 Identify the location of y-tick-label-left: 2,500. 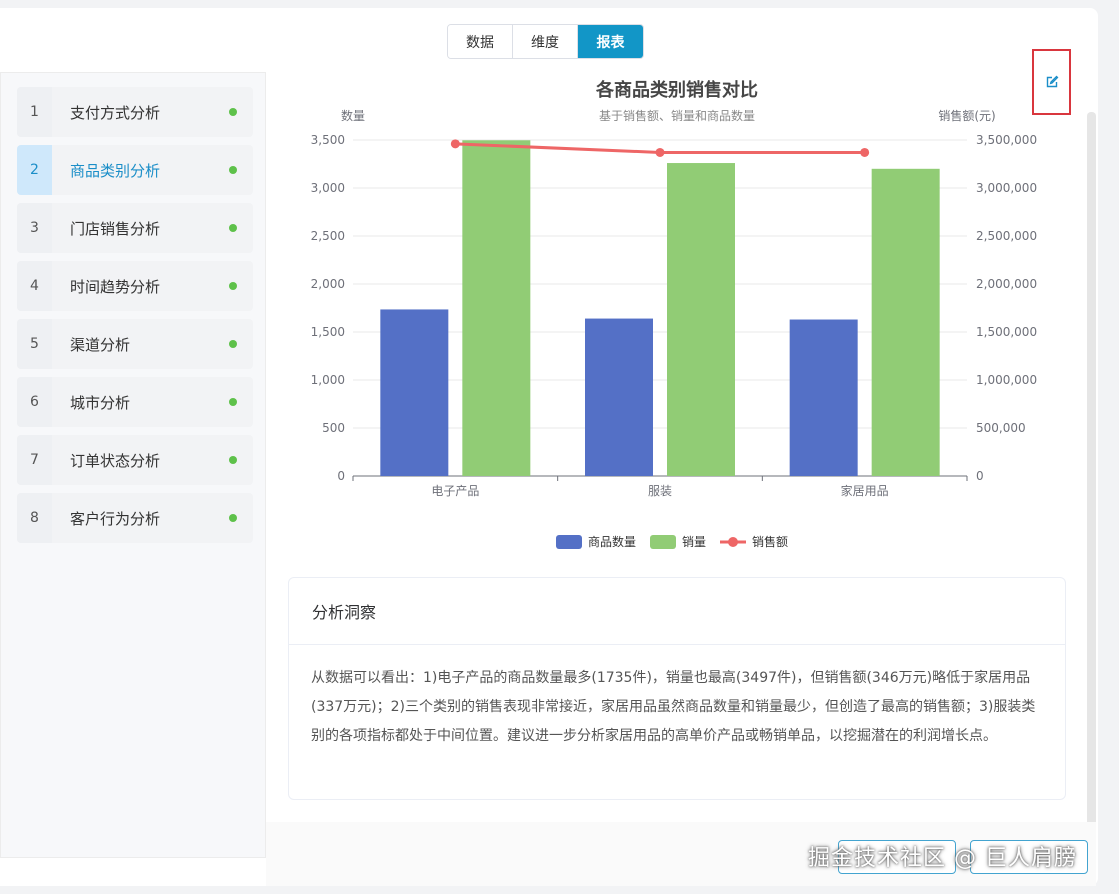
(328, 236).